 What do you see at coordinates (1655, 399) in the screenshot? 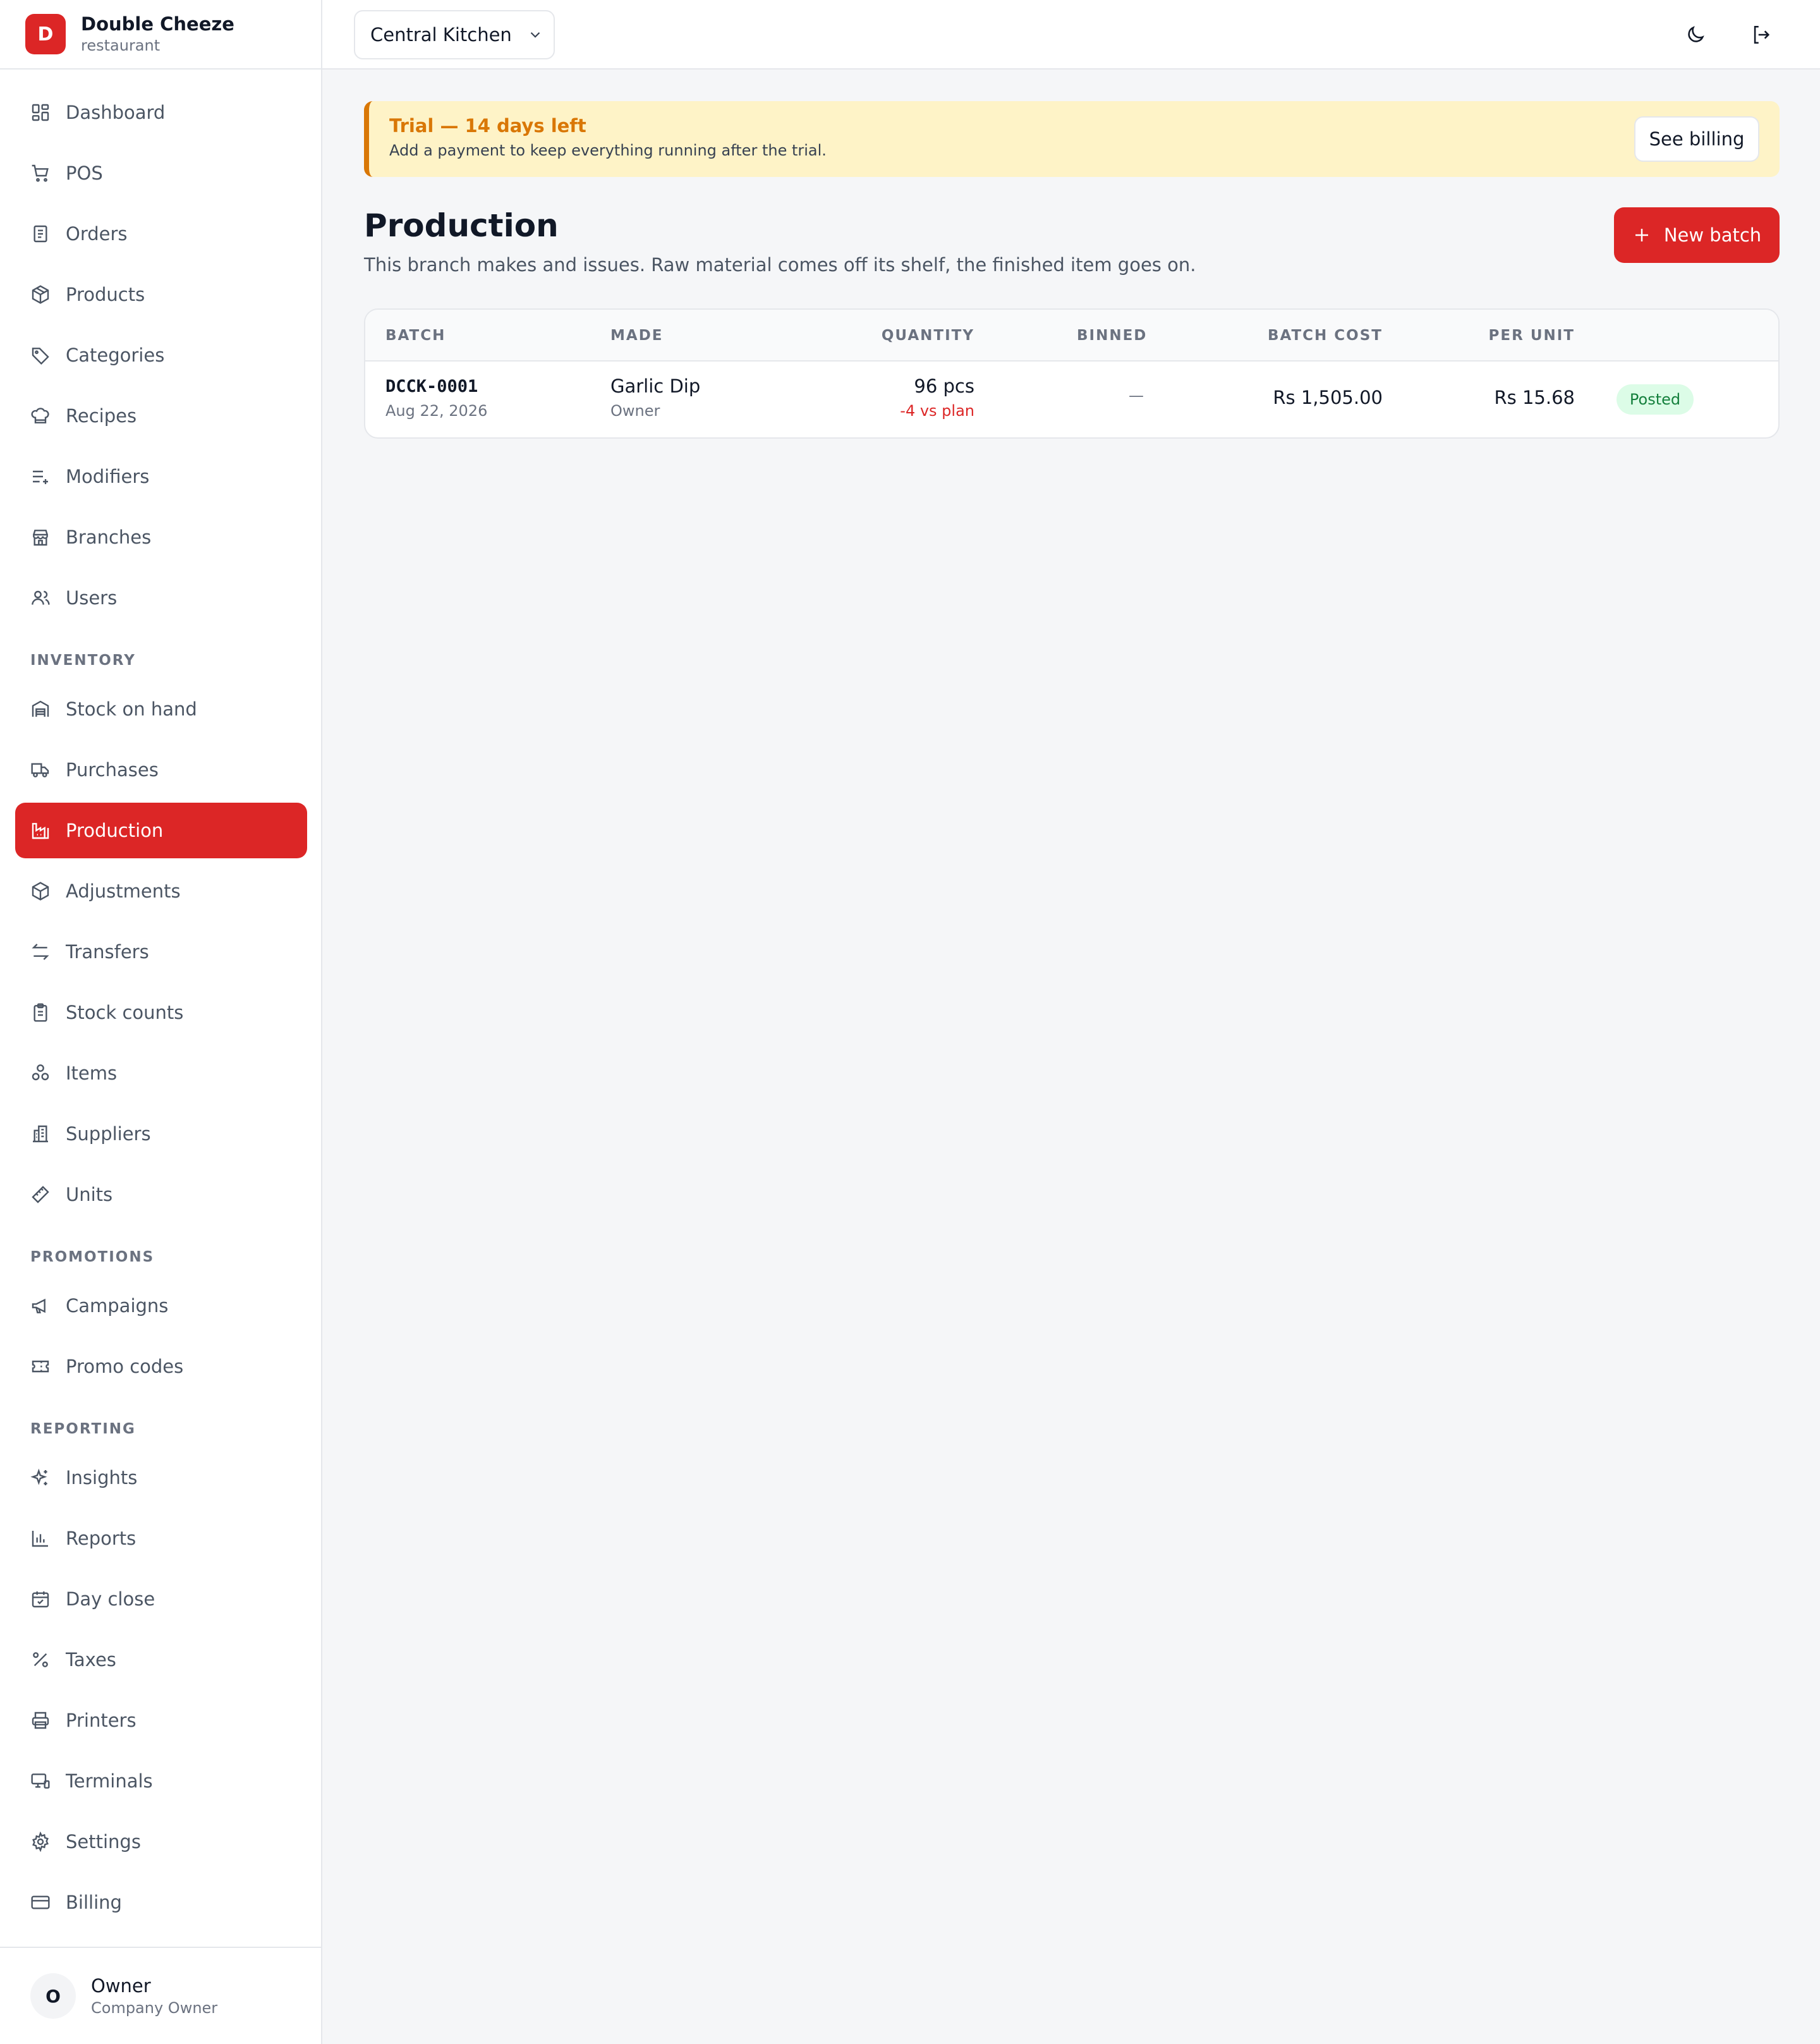
I see `status-badge: Posted` at bounding box center [1655, 399].